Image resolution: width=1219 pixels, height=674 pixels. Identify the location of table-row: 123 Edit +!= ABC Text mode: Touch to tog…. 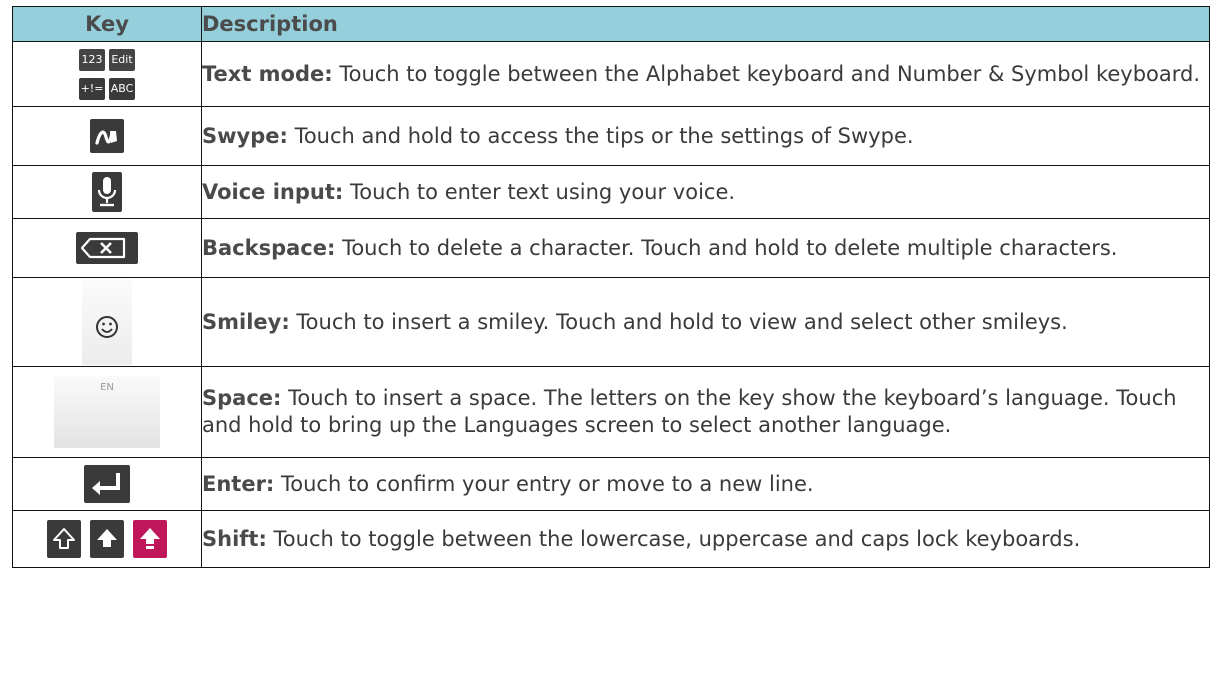
(611, 74).